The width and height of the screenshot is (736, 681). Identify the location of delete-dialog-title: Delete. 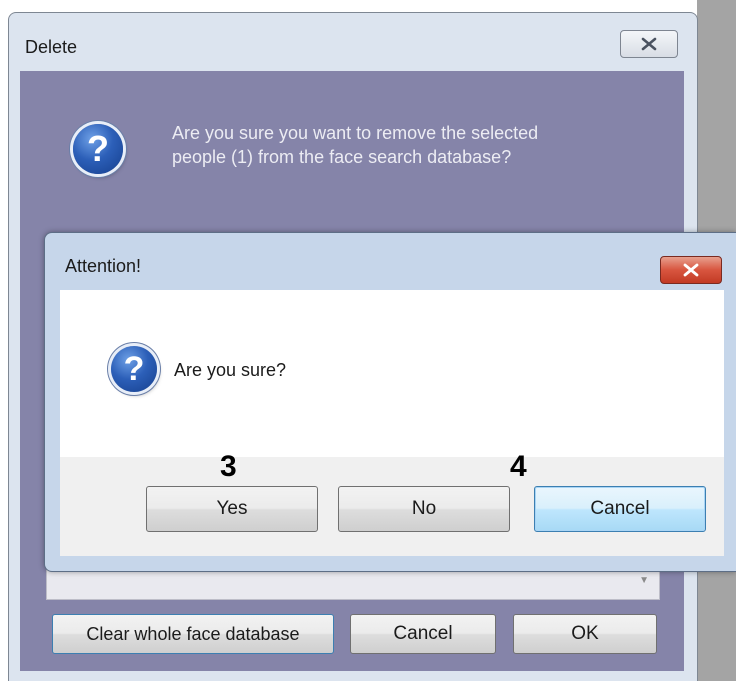
(51, 47).